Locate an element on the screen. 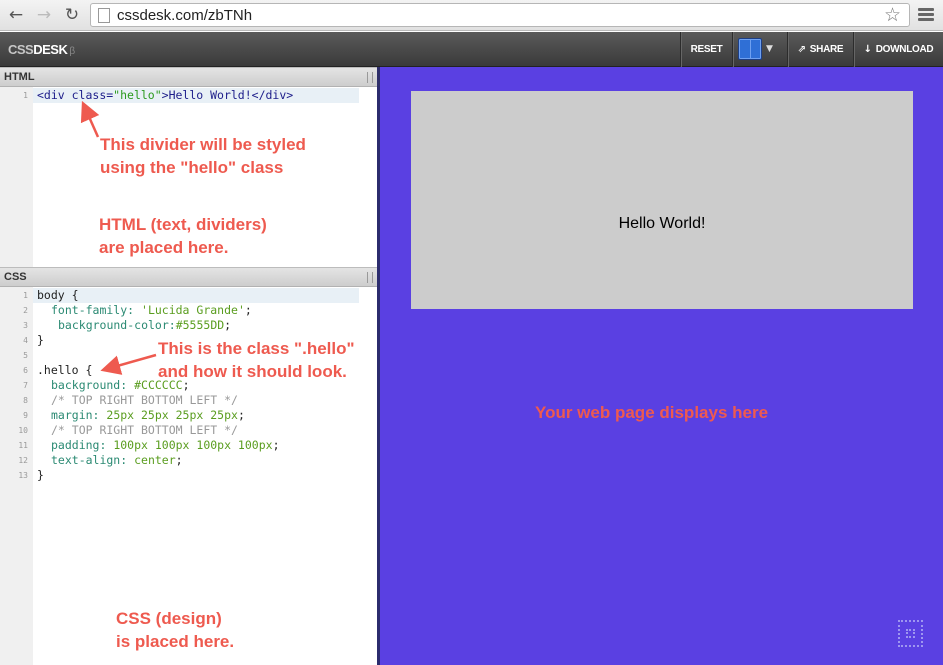 This screenshot has width=943, height=665. html-code-line: <div class="hello">Hello World!</div> is located at coordinates (165, 95).